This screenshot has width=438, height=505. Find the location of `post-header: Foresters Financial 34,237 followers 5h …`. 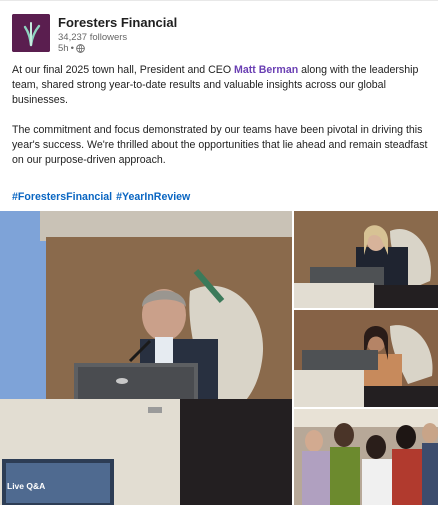

post-header: Foresters Financial 34,237 followers 5h … is located at coordinates (222, 34).